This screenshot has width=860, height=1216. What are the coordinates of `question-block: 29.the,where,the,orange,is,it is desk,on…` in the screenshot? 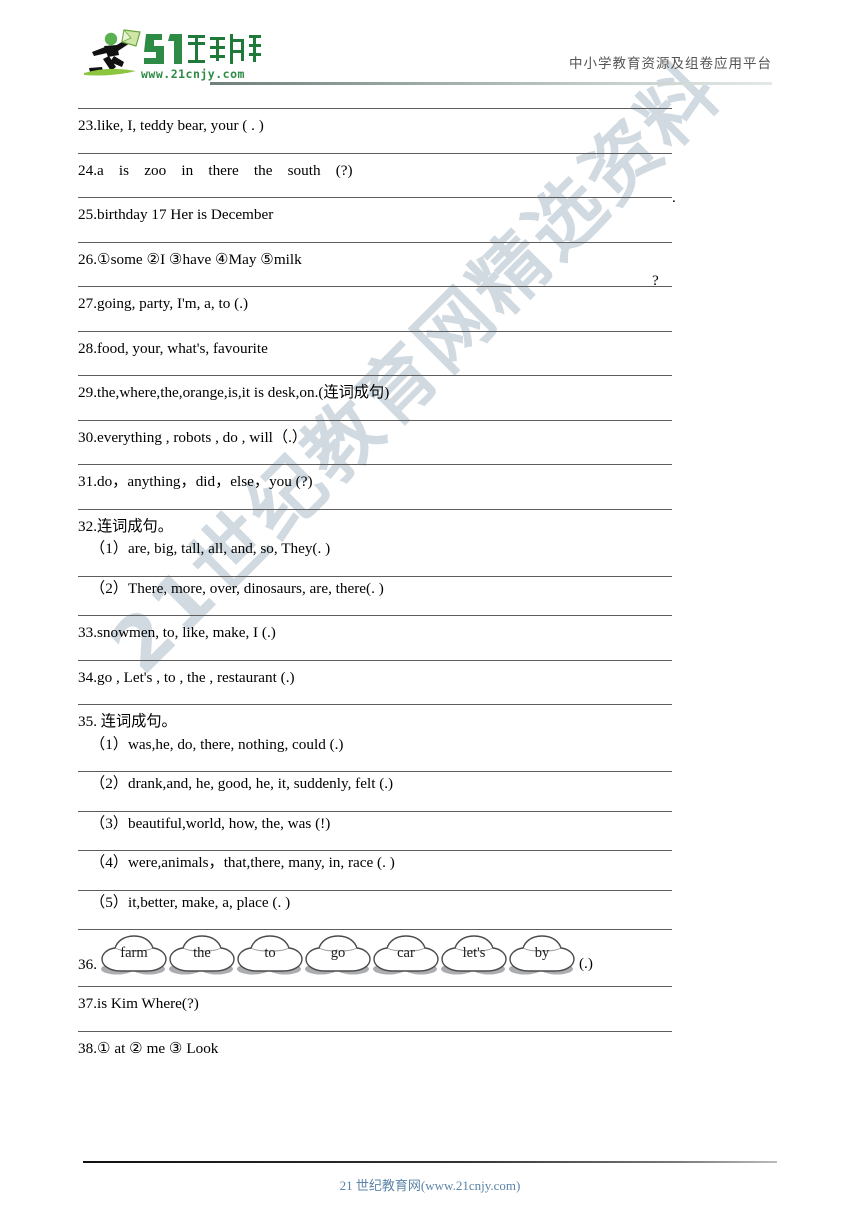 It's located at (375, 397).